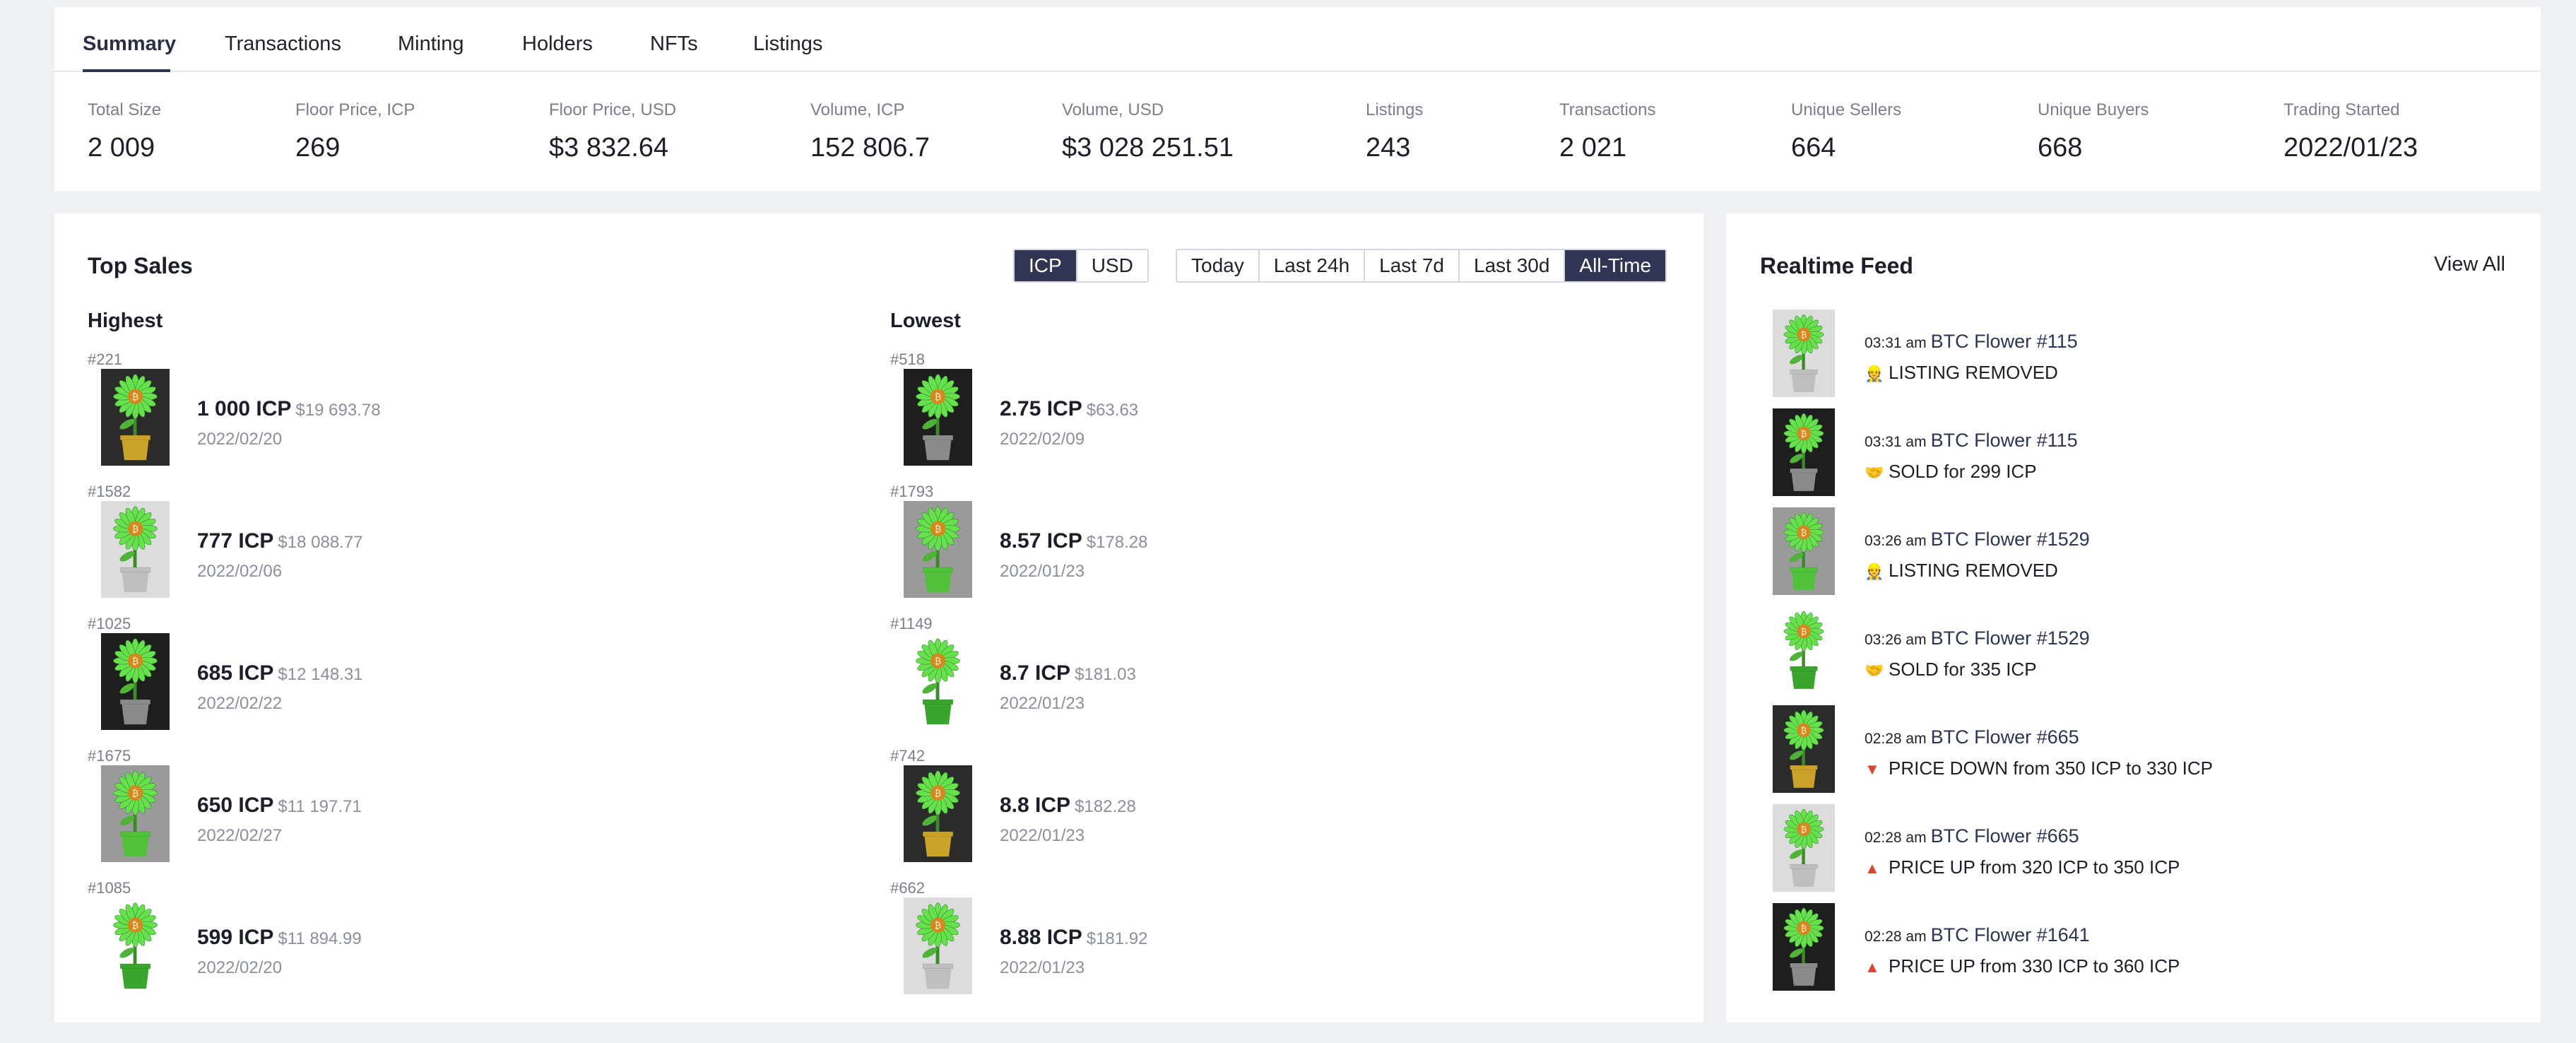 Image resolution: width=2576 pixels, height=1043 pixels. Describe the element at coordinates (140, 265) in the screenshot. I see `top-sales-title: Top Sales` at that location.